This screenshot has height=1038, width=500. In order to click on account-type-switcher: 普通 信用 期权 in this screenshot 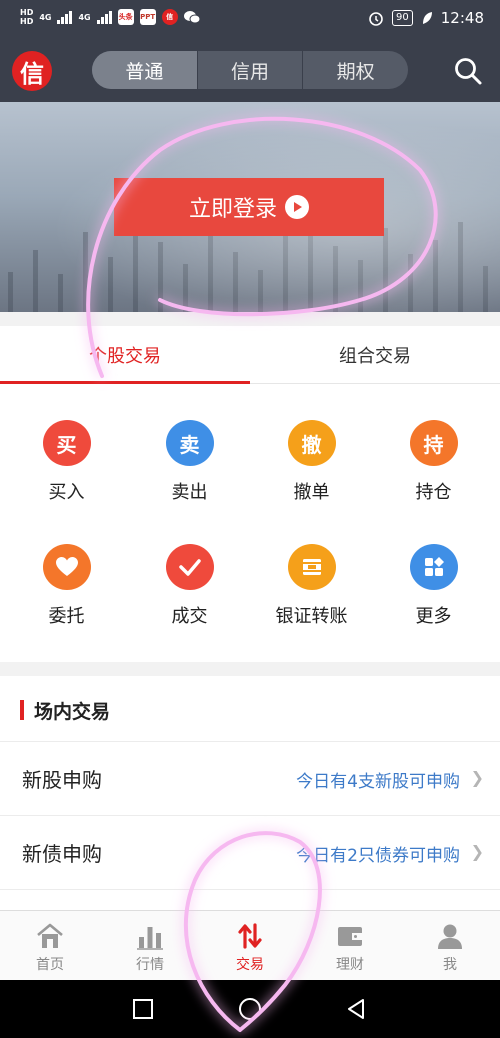, I will do `click(250, 70)`.